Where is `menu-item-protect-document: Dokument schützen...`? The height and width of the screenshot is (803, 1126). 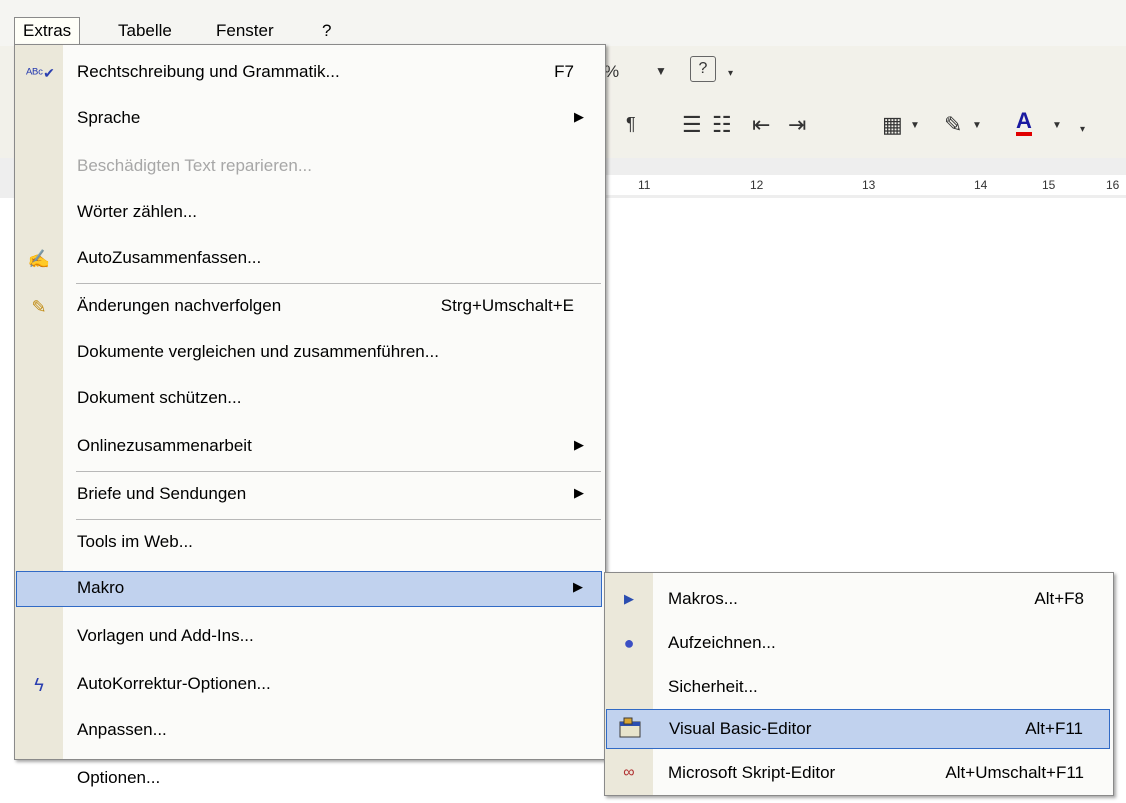
menu-item-protect-document: Dokument schützen... is located at coordinates (309, 399).